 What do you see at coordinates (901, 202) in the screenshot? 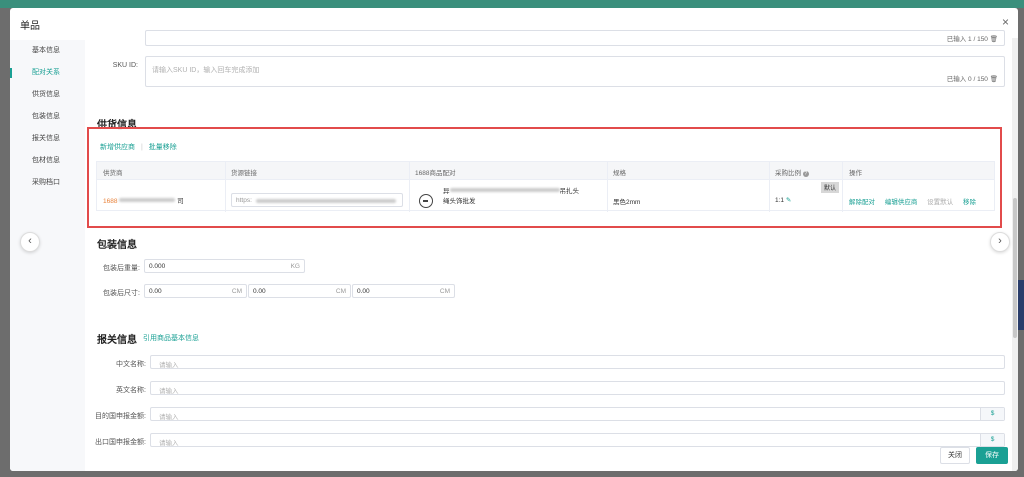
I see `edit-supplier-button: 编辑供应商` at bounding box center [901, 202].